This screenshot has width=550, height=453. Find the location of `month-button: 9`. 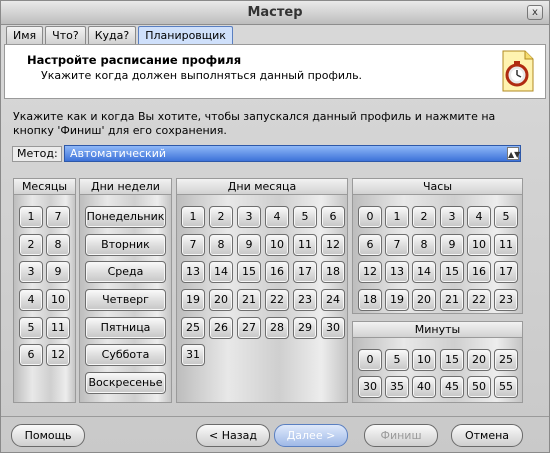

month-button: 9 is located at coordinates (58, 272).